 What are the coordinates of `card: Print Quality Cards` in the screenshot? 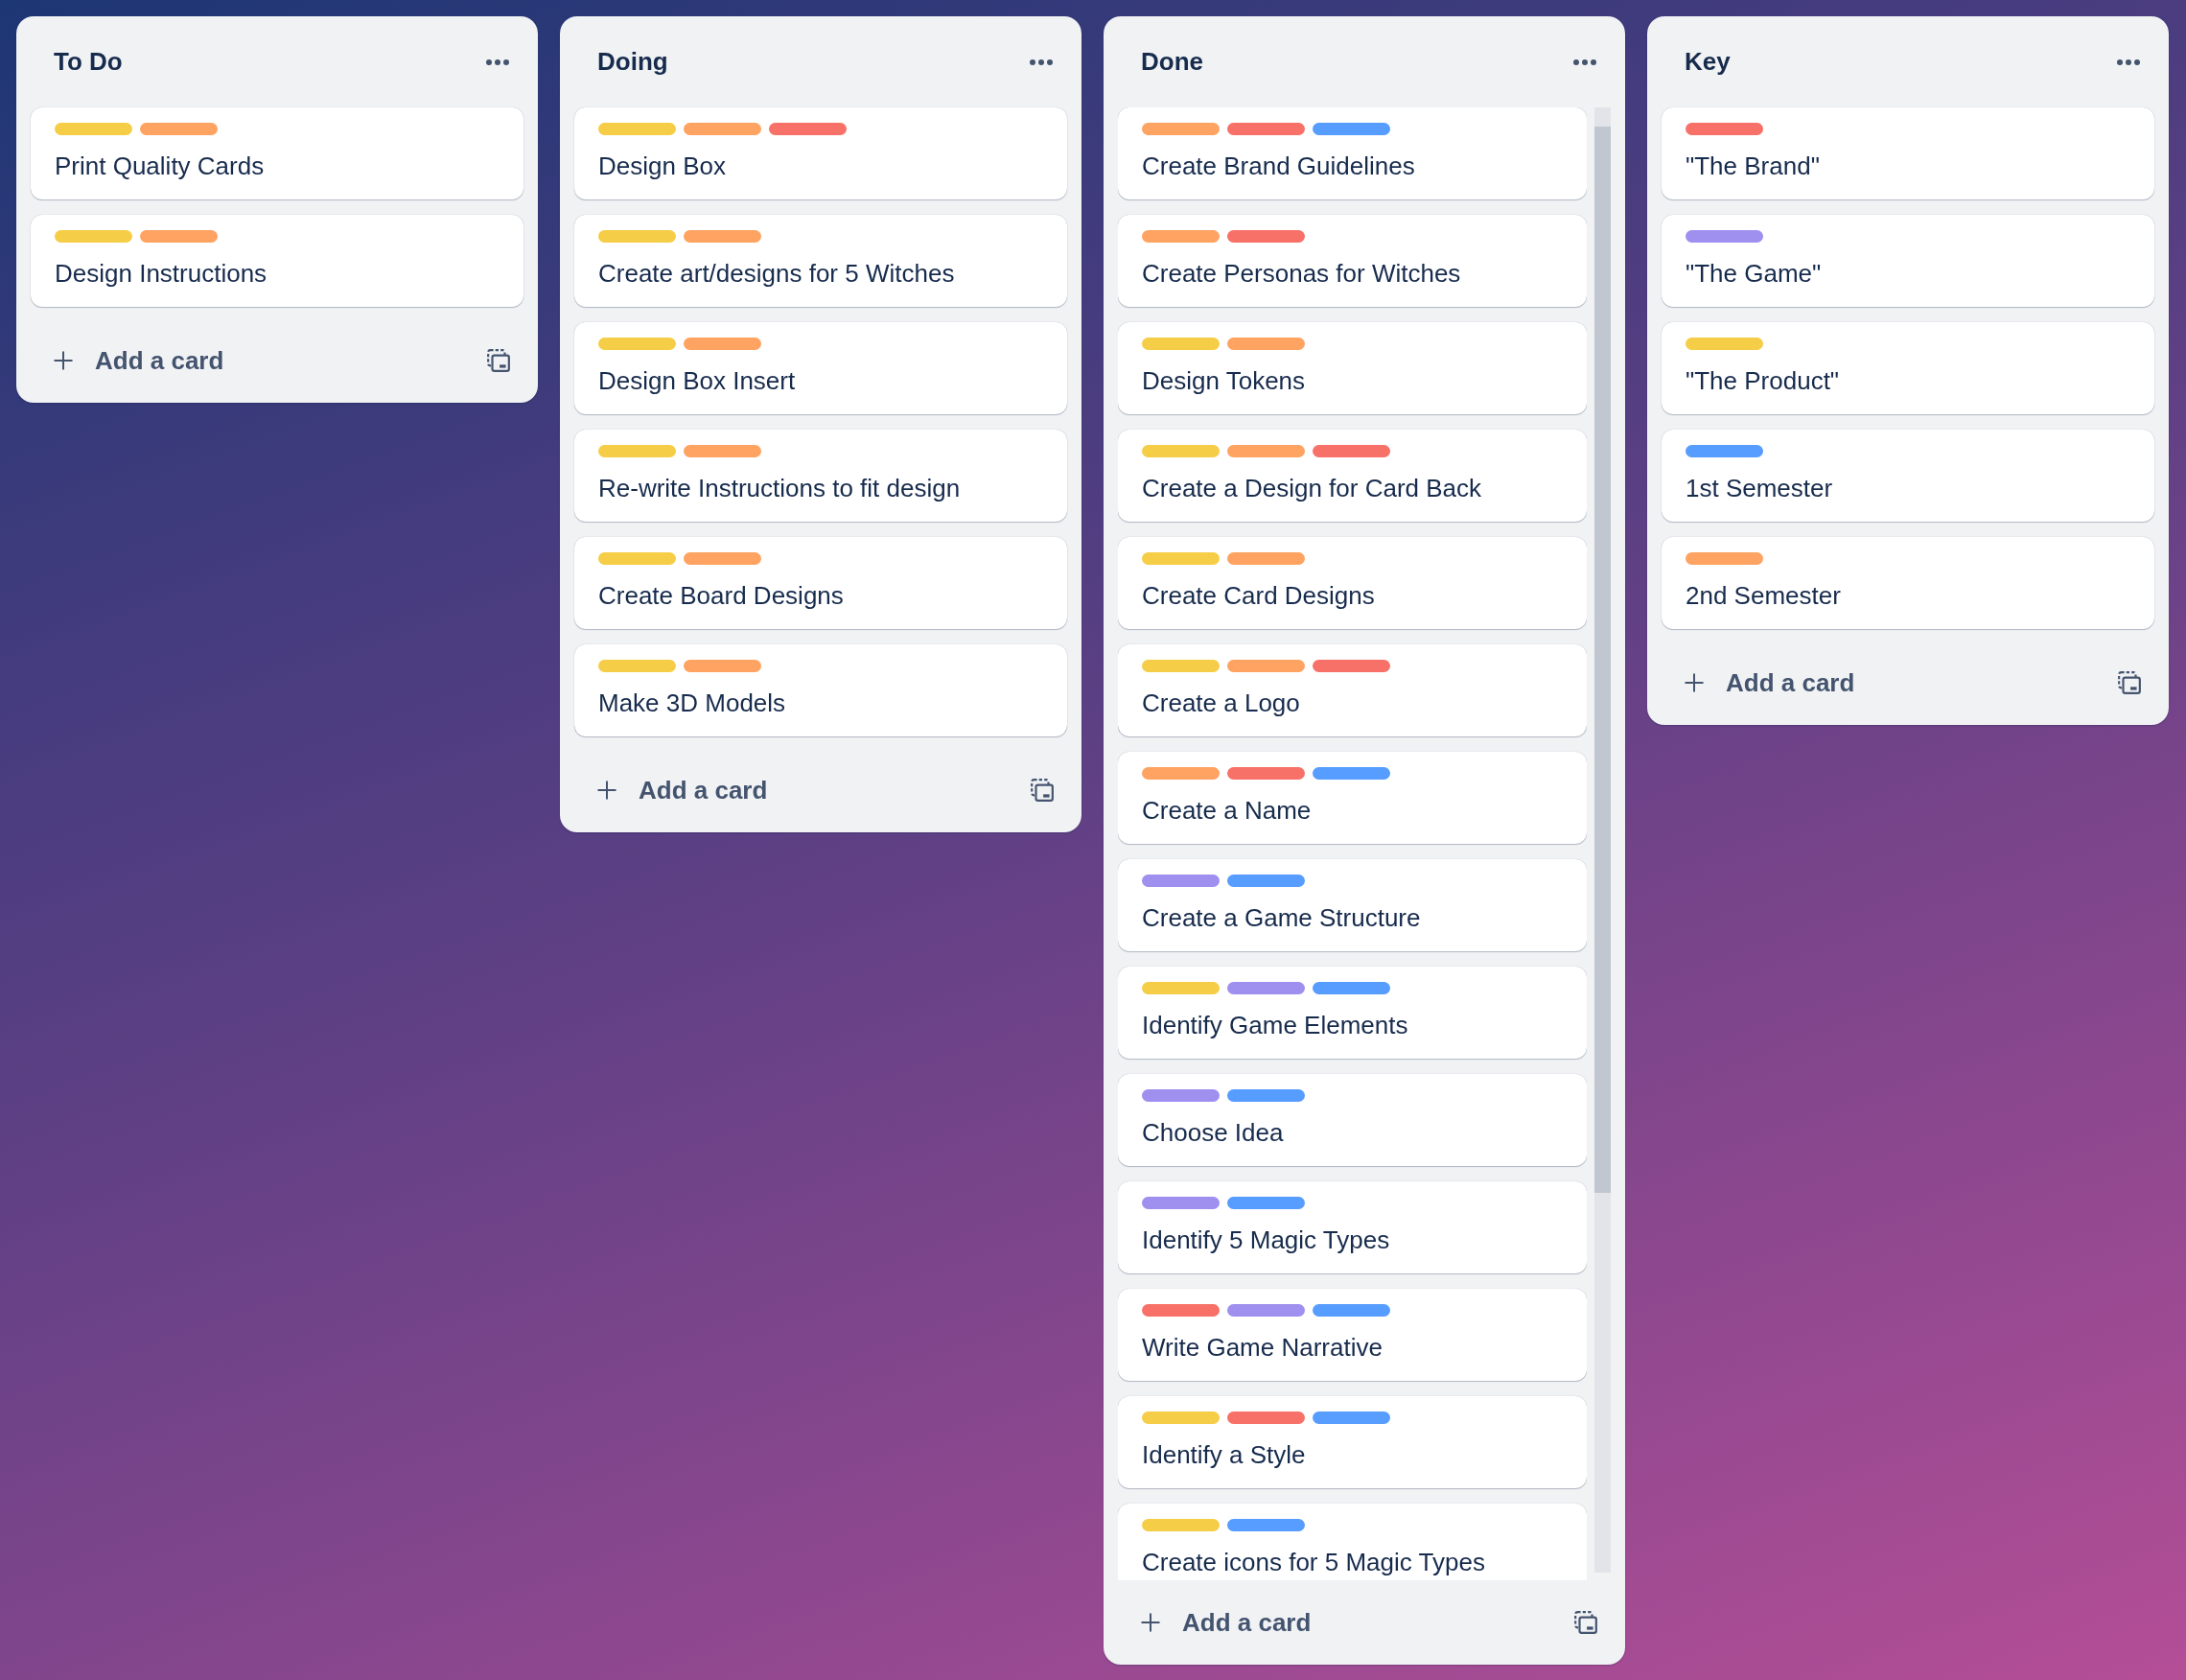 It's located at (277, 153).